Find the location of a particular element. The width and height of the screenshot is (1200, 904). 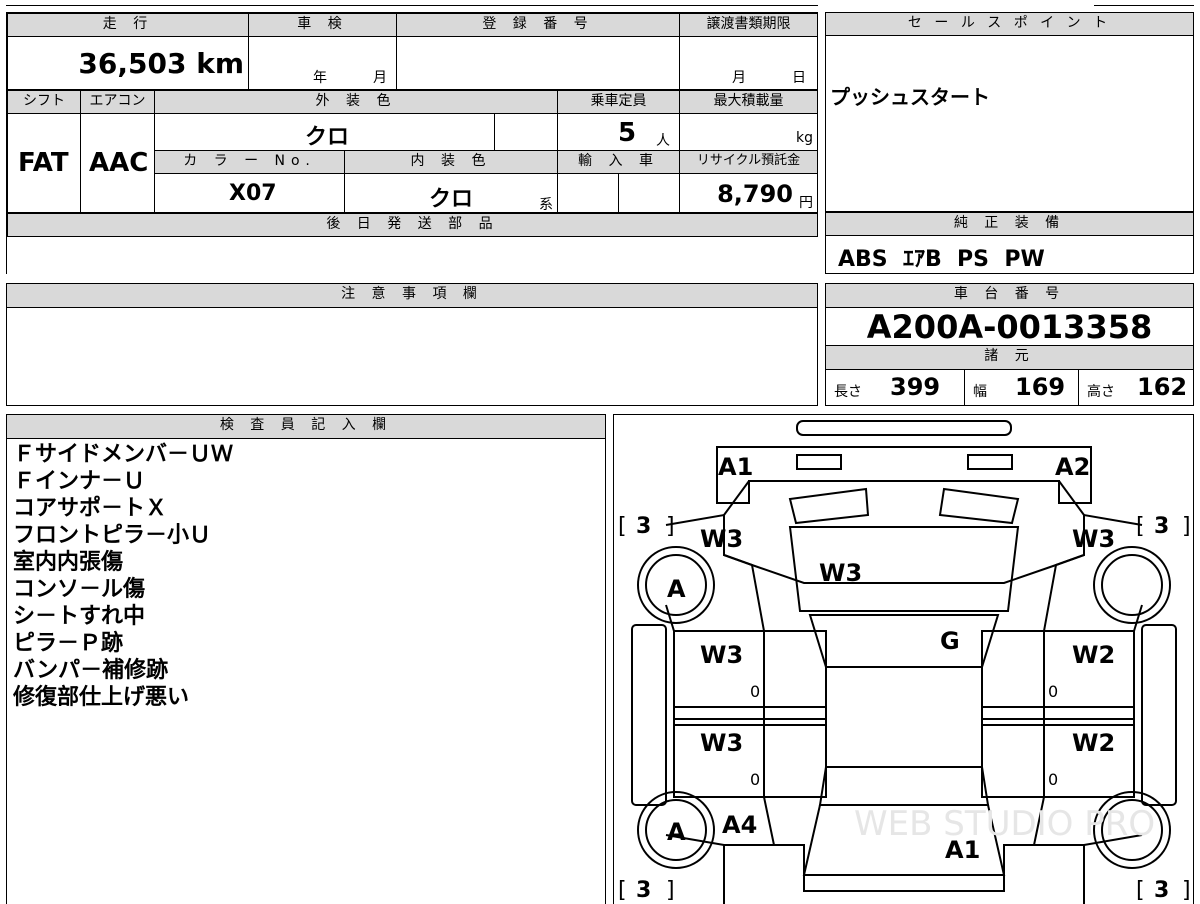

mark-rear-door-right: W2 is located at coordinates (1093, 743).